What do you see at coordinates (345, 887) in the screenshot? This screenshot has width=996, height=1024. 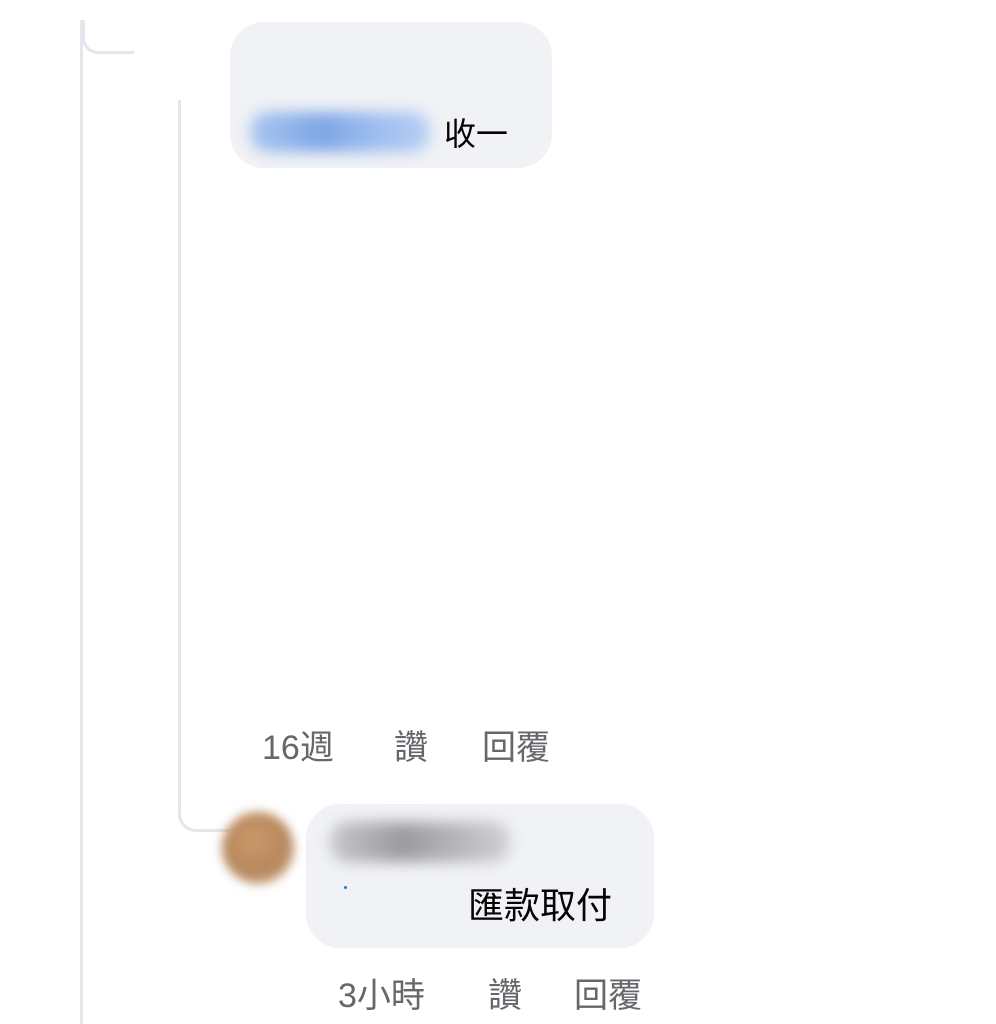 I see `decorative-dot` at bounding box center [345, 887].